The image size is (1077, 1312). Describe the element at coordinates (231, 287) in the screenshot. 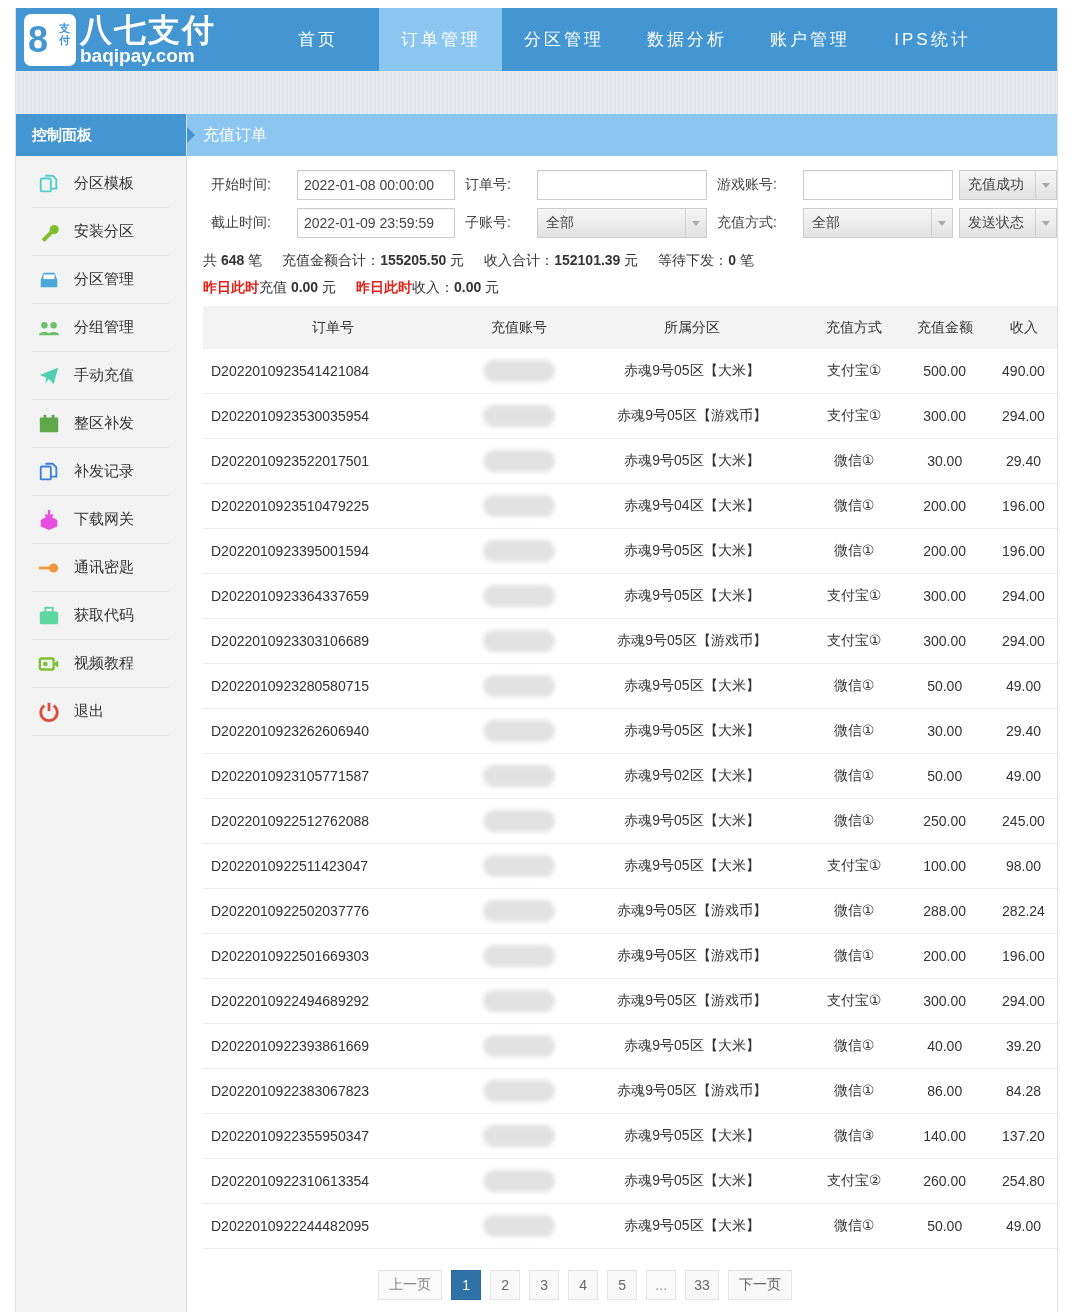

I see `highlight-label: 昨日此时` at that location.